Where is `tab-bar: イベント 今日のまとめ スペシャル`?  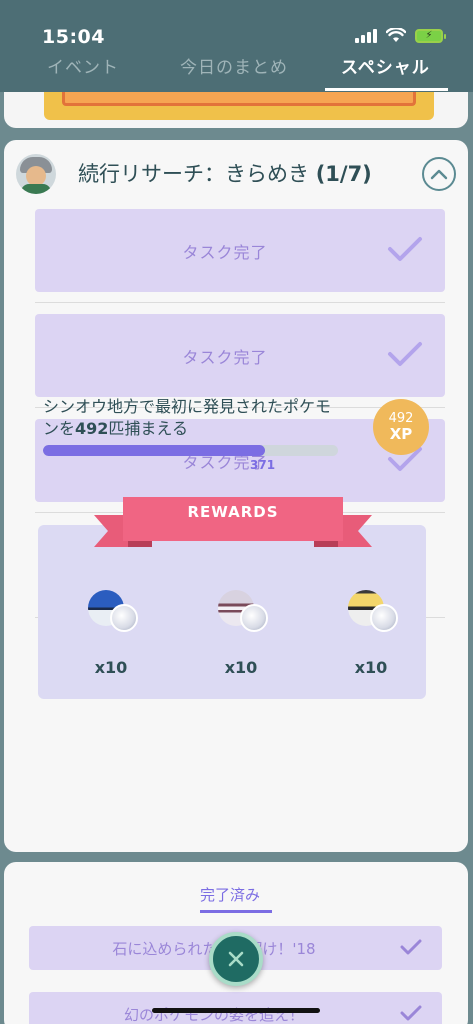 tab-bar: イベント 今日のまとめ スペシャル is located at coordinates (236, 72).